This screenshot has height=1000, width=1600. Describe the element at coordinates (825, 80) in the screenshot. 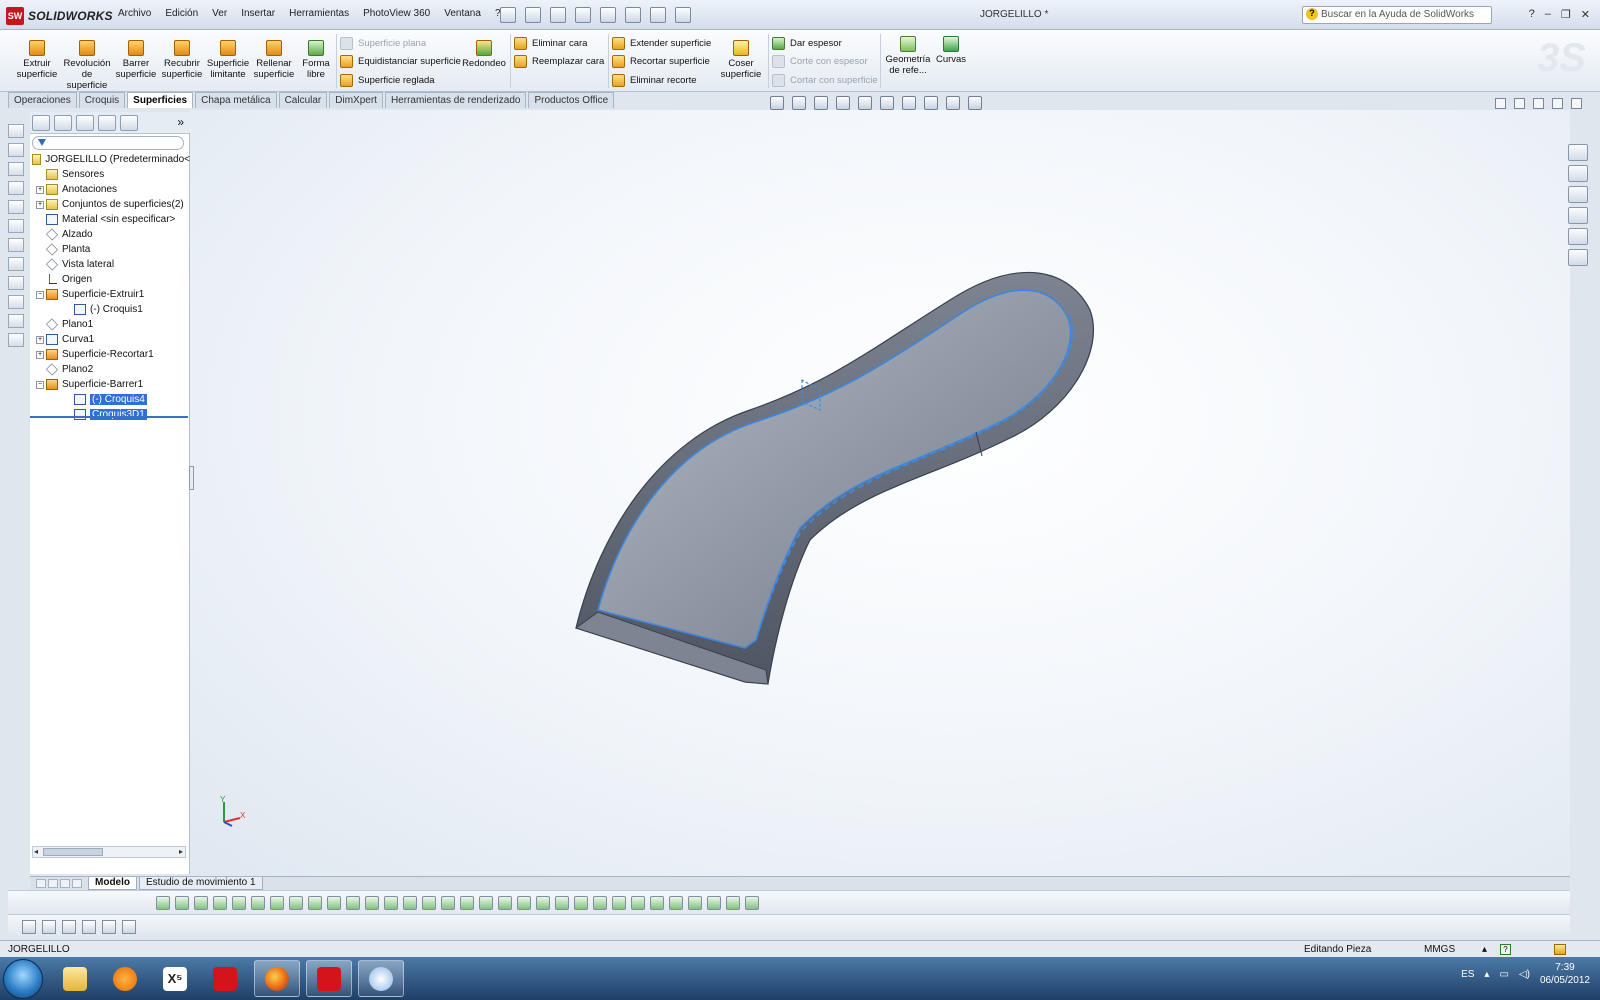

I see `cortar-con-superficie-button: Cortar con superficie` at that location.